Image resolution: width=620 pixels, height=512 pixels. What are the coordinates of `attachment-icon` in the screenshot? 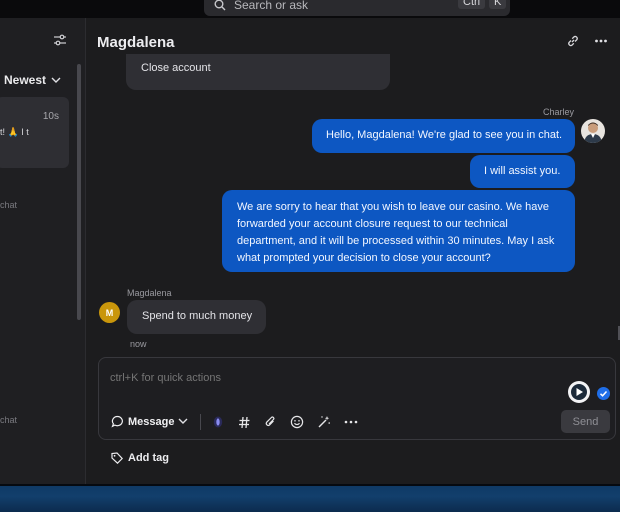 It's located at (270, 422).